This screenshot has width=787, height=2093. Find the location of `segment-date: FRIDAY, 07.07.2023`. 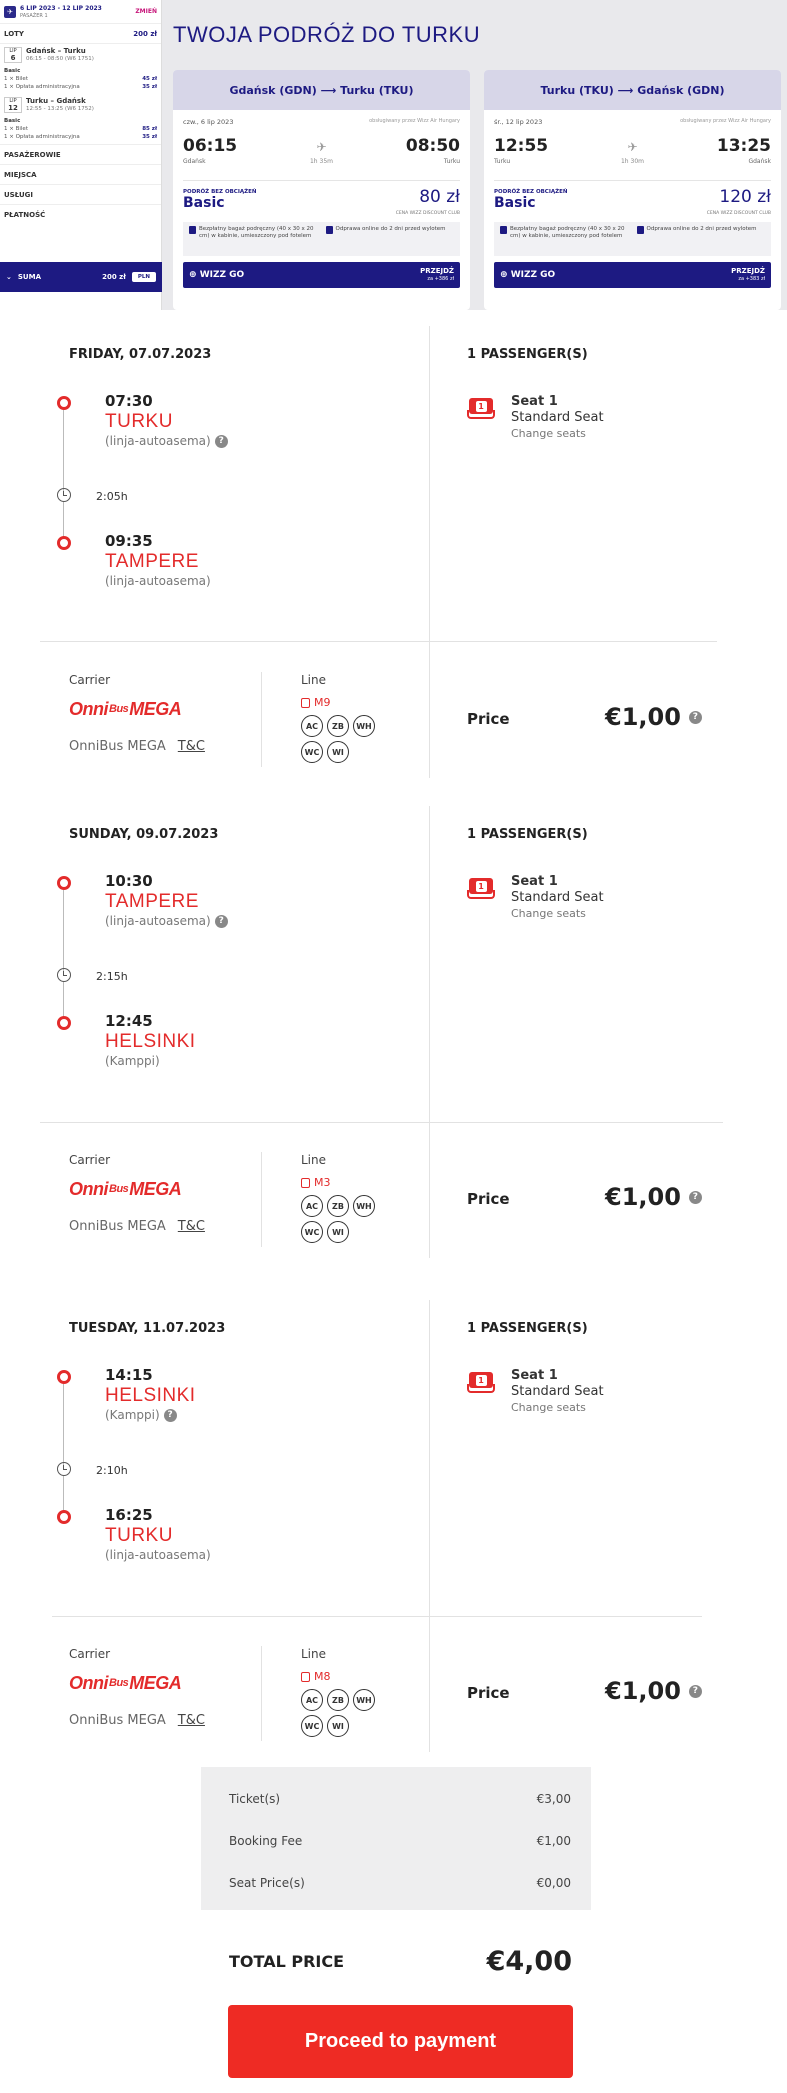

segment-date: FRIDAY, 07.07.2023 is located at coordinates (140, 354).